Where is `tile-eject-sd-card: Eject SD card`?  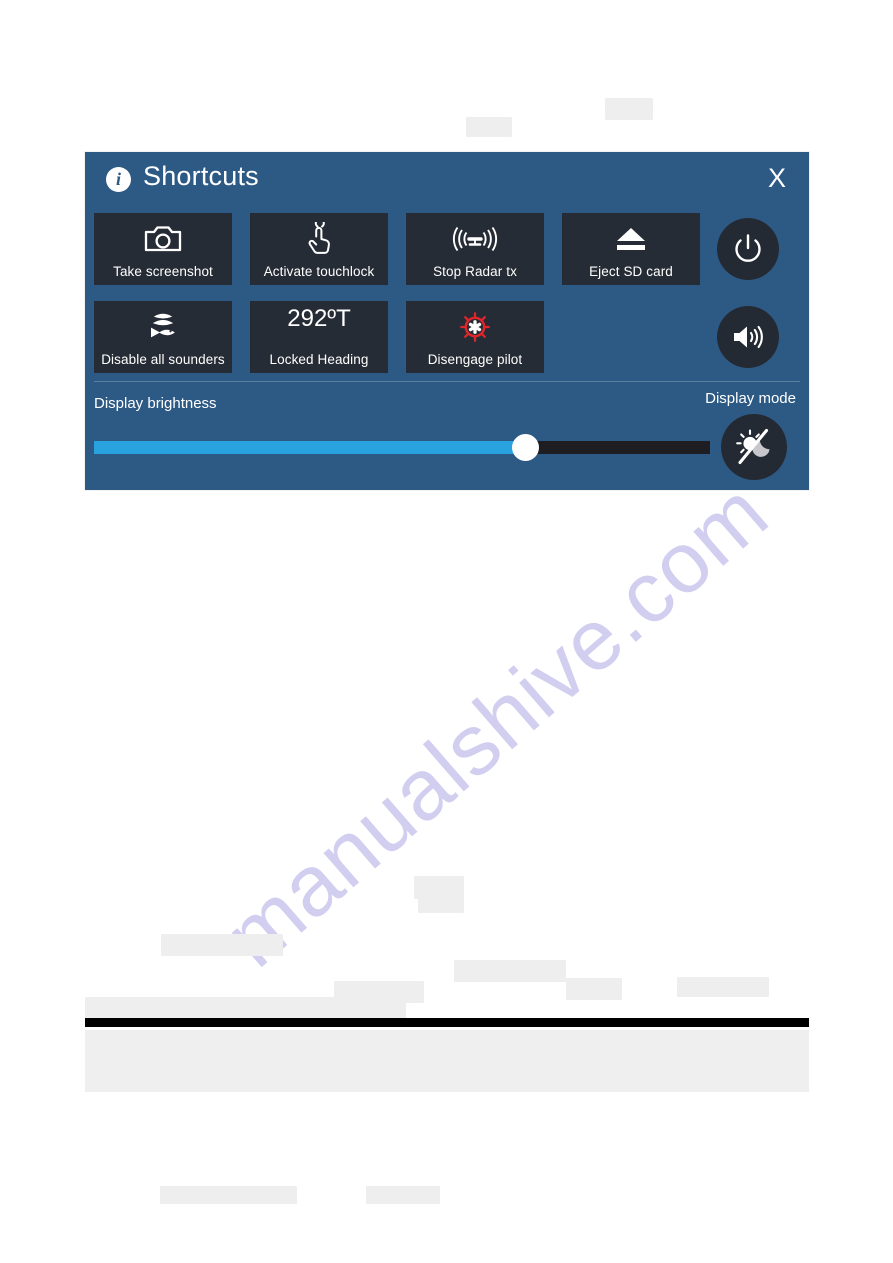
tile-eject-sd-card: Eject SD card is located at coordinates (631, 249).